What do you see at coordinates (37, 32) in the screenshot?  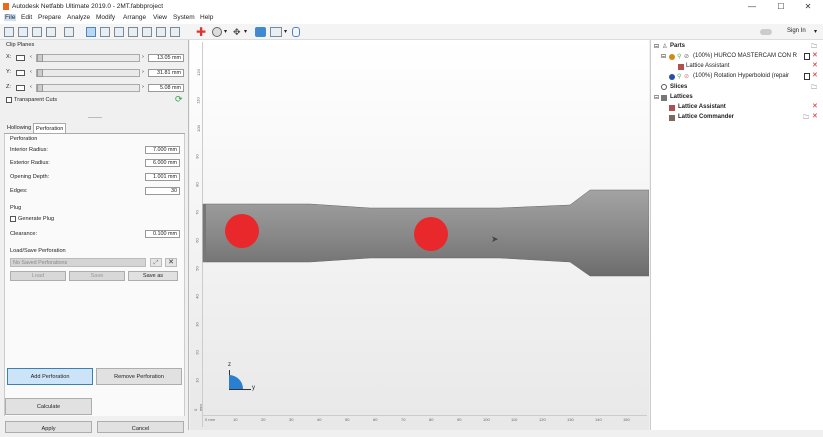 I see `export-icon` at bounding box center [37, 32].